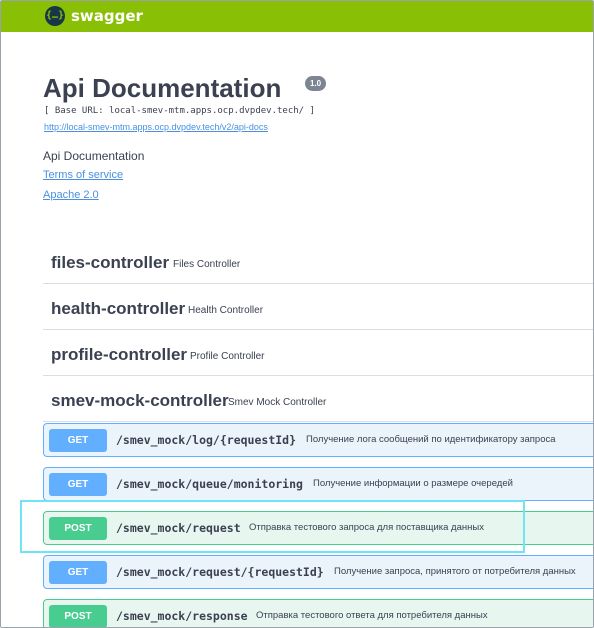 Image resolution: width=594 pixels, height=628 pixels. Describe the element at coordinates (182, 616) in the screenshot. I see `operation-path: /smev_mock/response` at that location.